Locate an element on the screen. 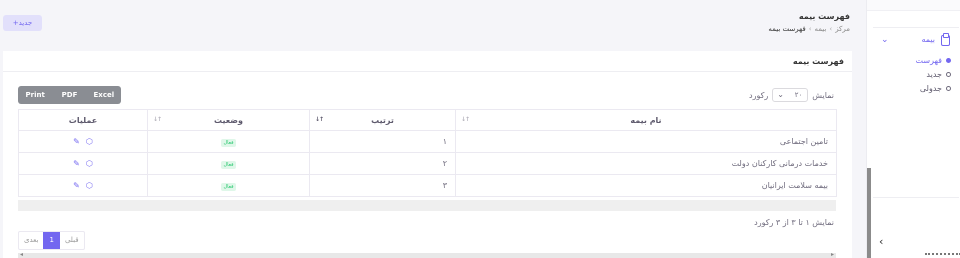 This screenshot has width=960, height=258. sort-asc-icon: ↑↓ is located at coordinates (319, 119).